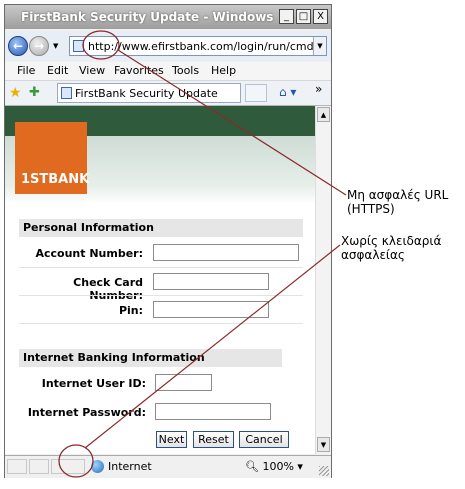 The image size is (465, 489). Describe the element at coordinates (391, 241) in the screenshot. I see `lock-annotation-line1: Χωρίς κλειδαριά` at that location.